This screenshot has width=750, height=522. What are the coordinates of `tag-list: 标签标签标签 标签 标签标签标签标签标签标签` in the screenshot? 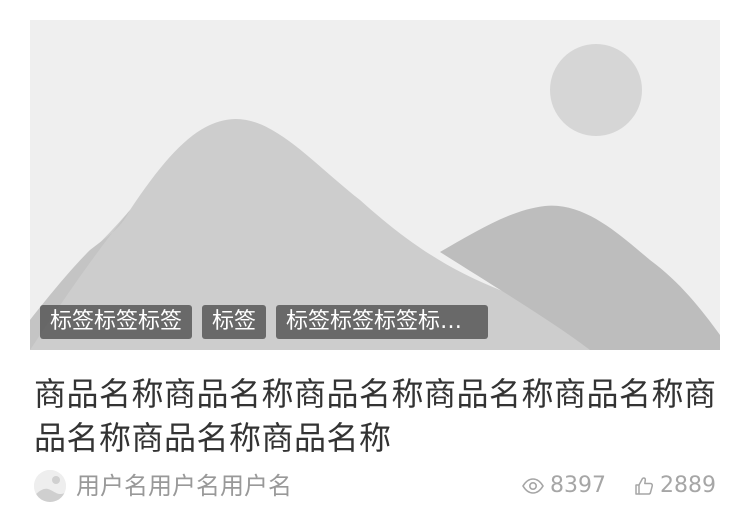 It's located at (264, 322).